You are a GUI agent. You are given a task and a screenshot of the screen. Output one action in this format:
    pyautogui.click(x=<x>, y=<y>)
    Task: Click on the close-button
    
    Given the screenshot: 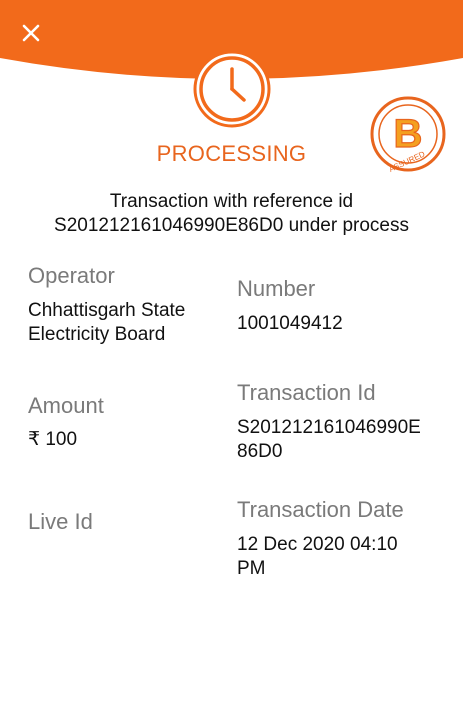 What is the action you would take?
    pyautogui.click(x=31, y=33)
    